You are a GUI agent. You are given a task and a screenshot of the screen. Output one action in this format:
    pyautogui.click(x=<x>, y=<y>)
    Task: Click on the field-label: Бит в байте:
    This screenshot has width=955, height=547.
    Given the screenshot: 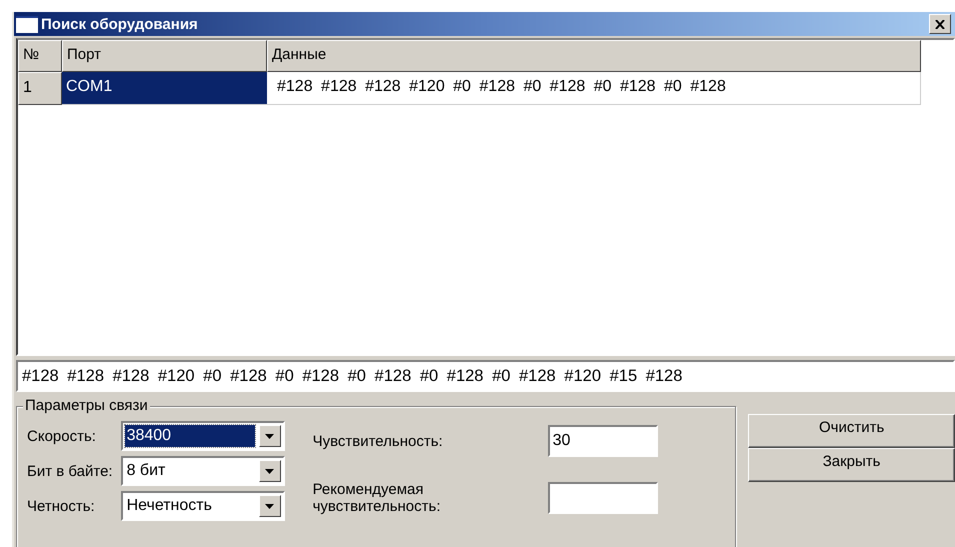 What is the action you would take?
    pyautogui.click(x=70, y=471)
    